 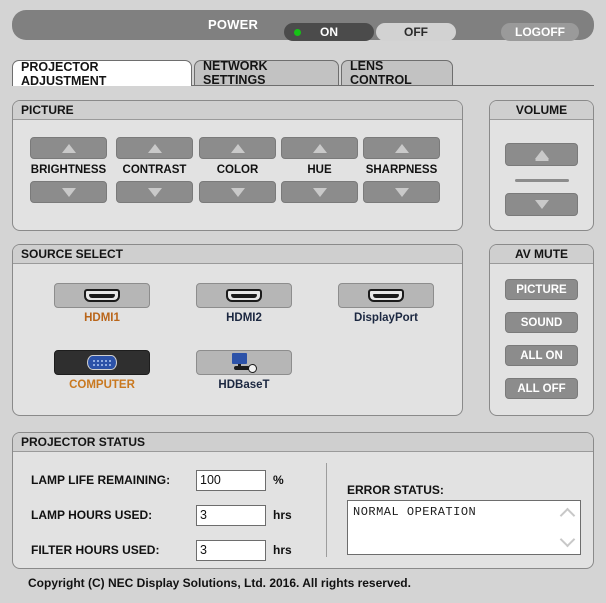 I want to click on source-item-hdmi1: HDMI1, so click(x=102, y=303).